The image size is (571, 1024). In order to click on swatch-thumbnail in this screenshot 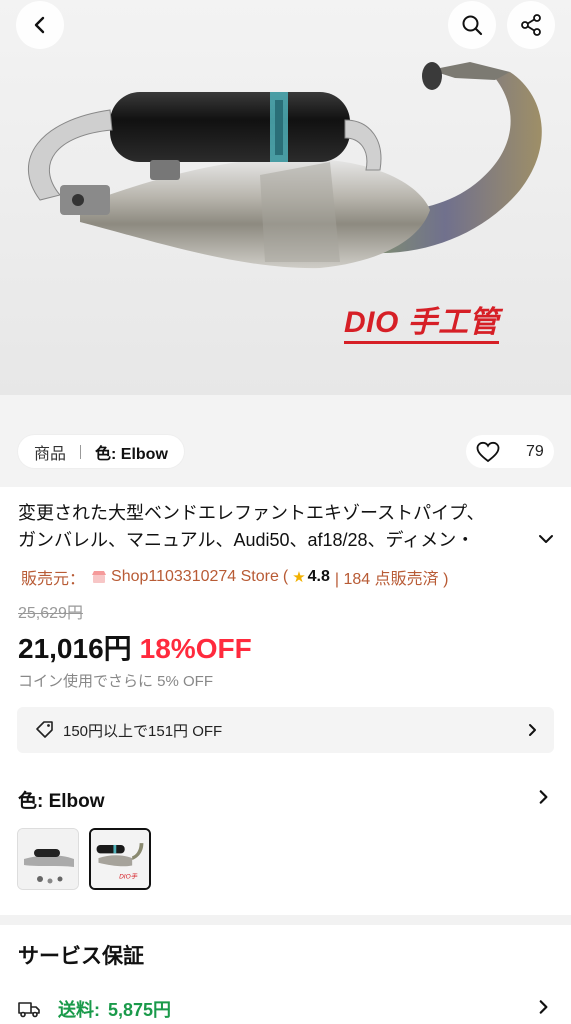, I will do `click(48, 859)`.